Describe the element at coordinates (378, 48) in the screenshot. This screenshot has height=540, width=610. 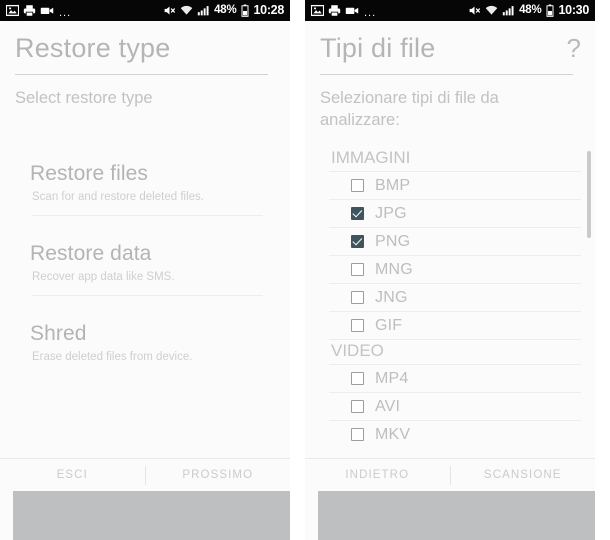
I see `page-title: Tipi di file` at that location.